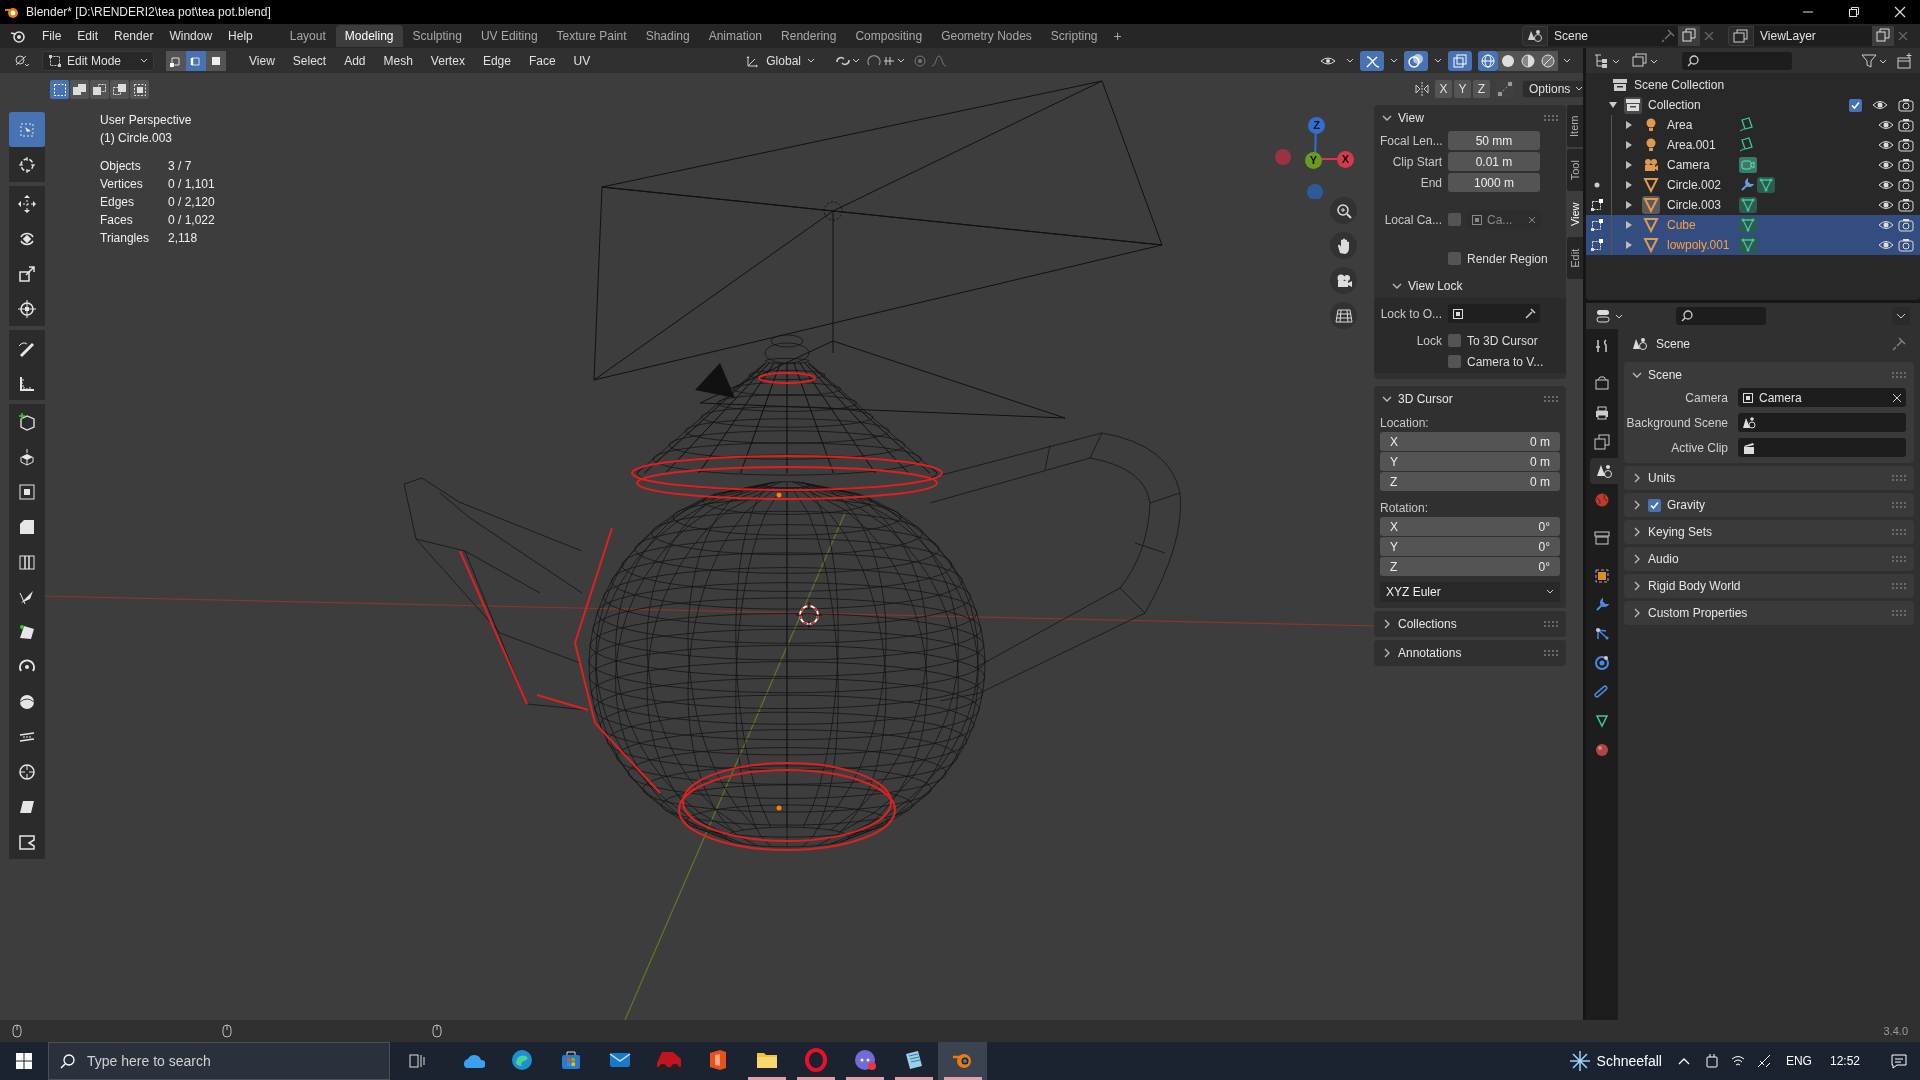 The width and height of the screenshot is (1920, 1080). What do you see at coordinates (219, 1061) in the screenshot?
I see `search-field: Type here to search` at bounding box center [219, 1061].